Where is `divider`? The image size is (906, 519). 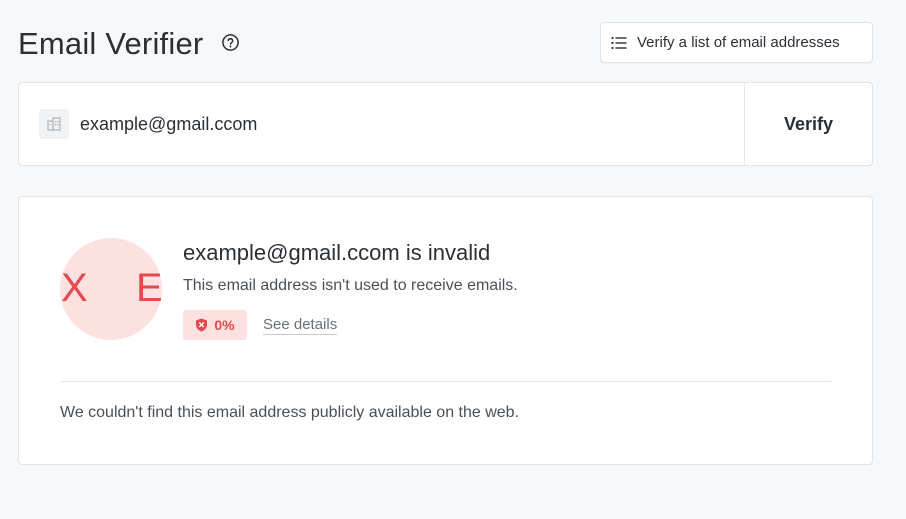 divider is located at coordinates (445, 381).